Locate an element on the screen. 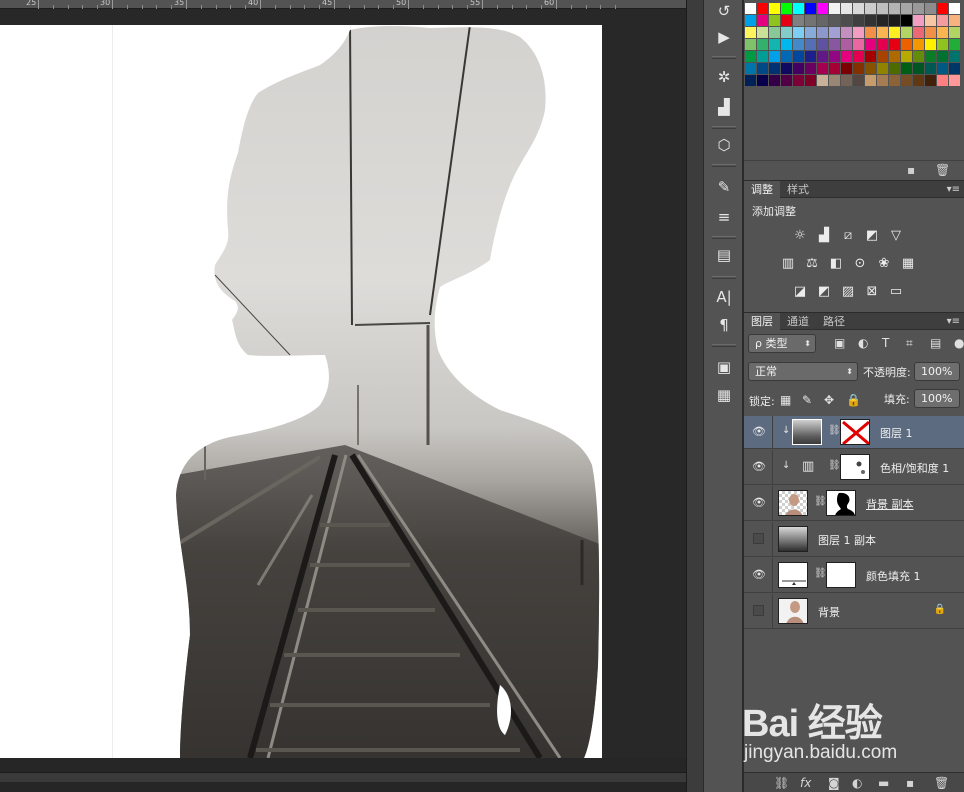 The image size is (964, 792). brightness-icon: ☼ is located at coordinates (800, 236).